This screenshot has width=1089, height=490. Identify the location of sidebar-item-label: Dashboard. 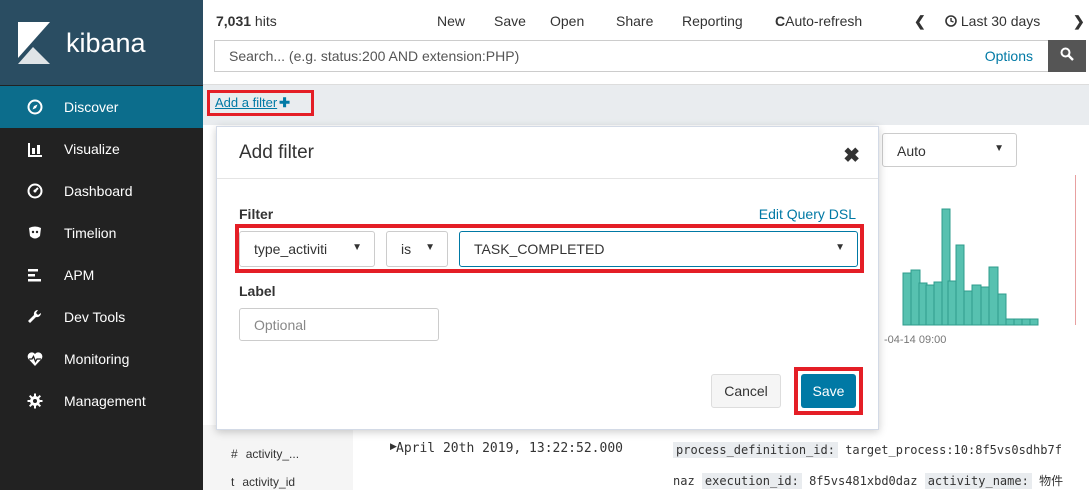
(98, 191).